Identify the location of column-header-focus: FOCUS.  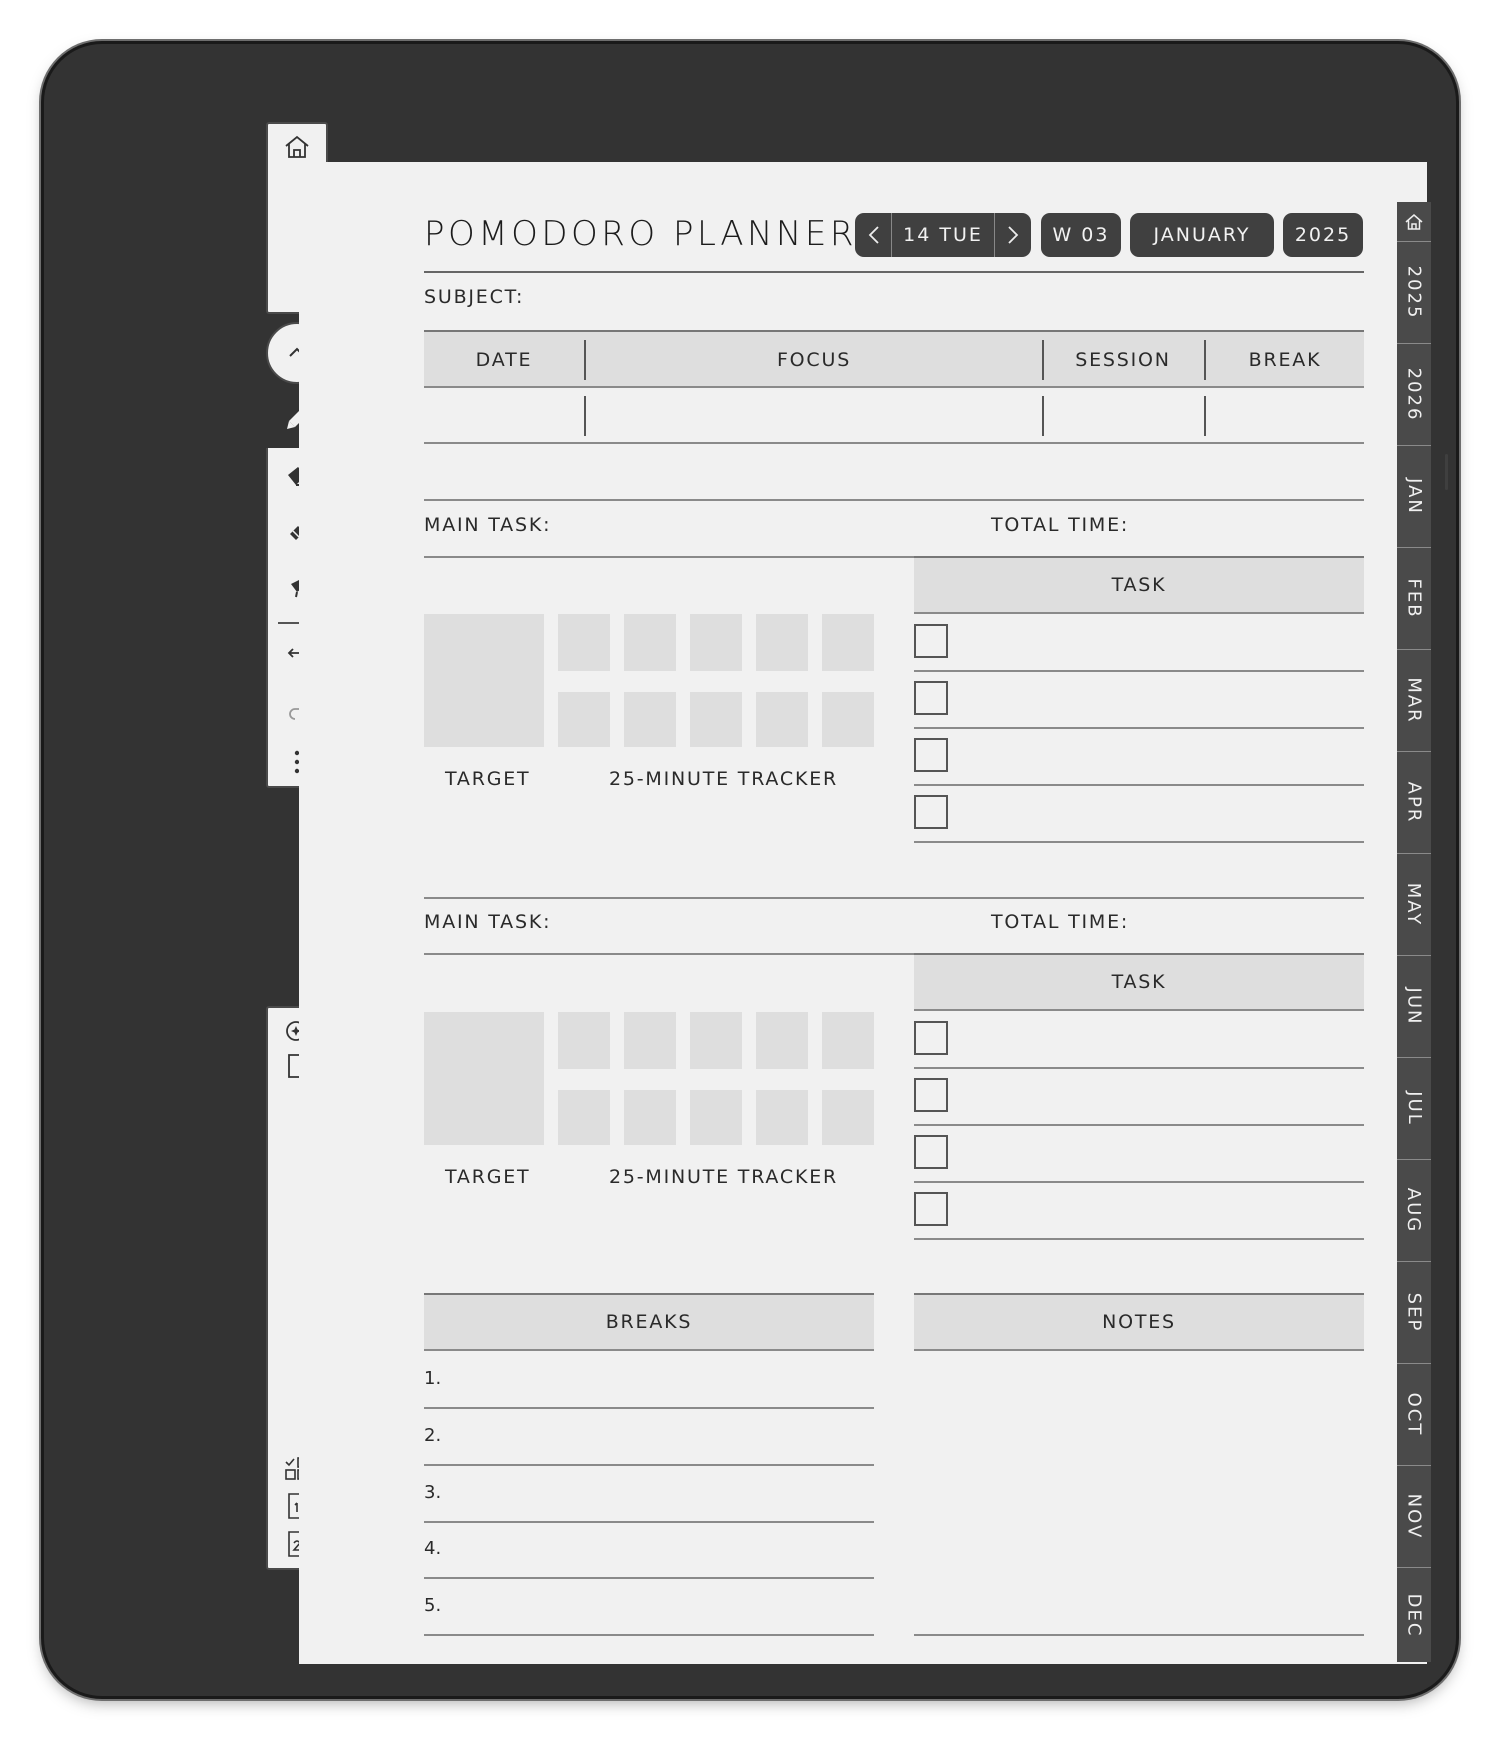
(814, 360).